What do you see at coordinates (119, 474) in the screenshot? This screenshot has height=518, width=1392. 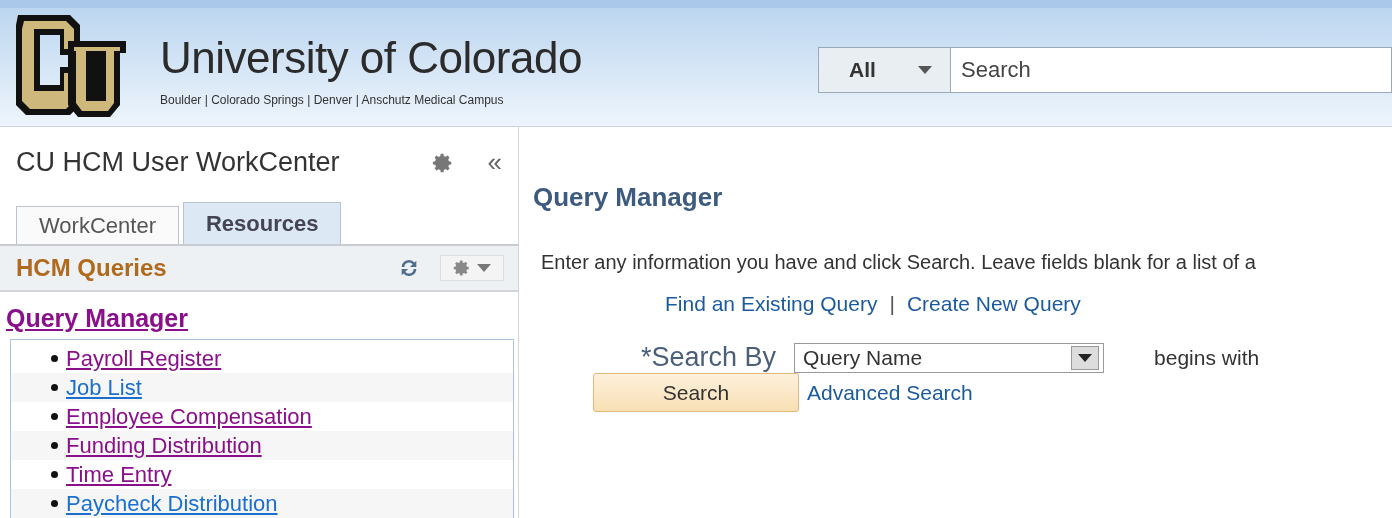 I see `query-link: Time Entry` at bounding box center [119, 474].